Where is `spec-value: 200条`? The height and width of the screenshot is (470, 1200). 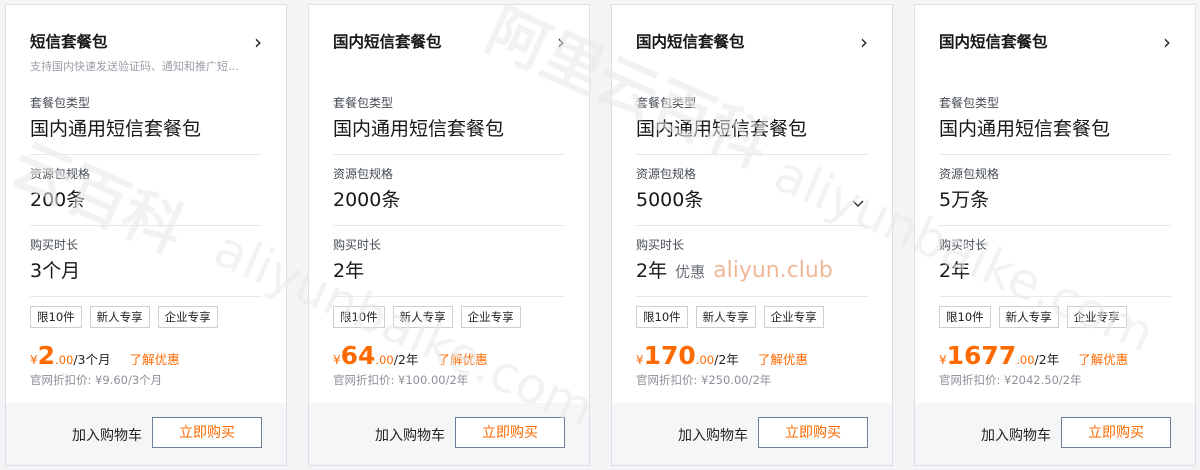 spec-value: 200条 is located at coordinates (58, 200).